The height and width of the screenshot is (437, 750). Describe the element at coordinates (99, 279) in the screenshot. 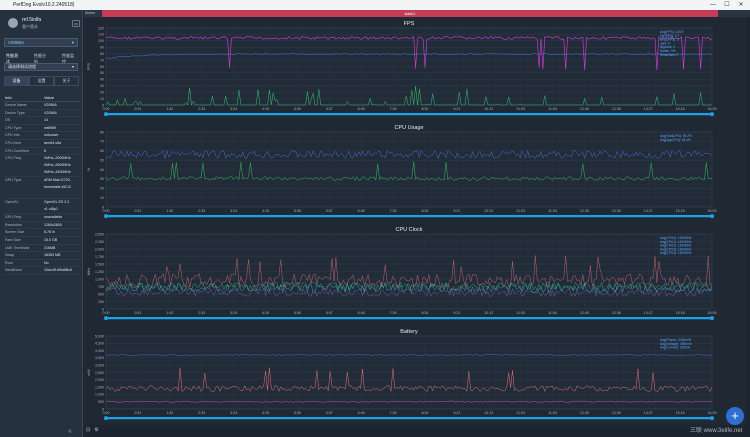

I see `y-tick-label: 1,000` at that location.